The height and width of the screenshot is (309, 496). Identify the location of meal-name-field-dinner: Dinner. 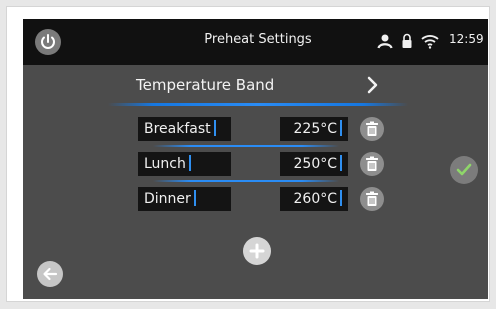
(184, 199).